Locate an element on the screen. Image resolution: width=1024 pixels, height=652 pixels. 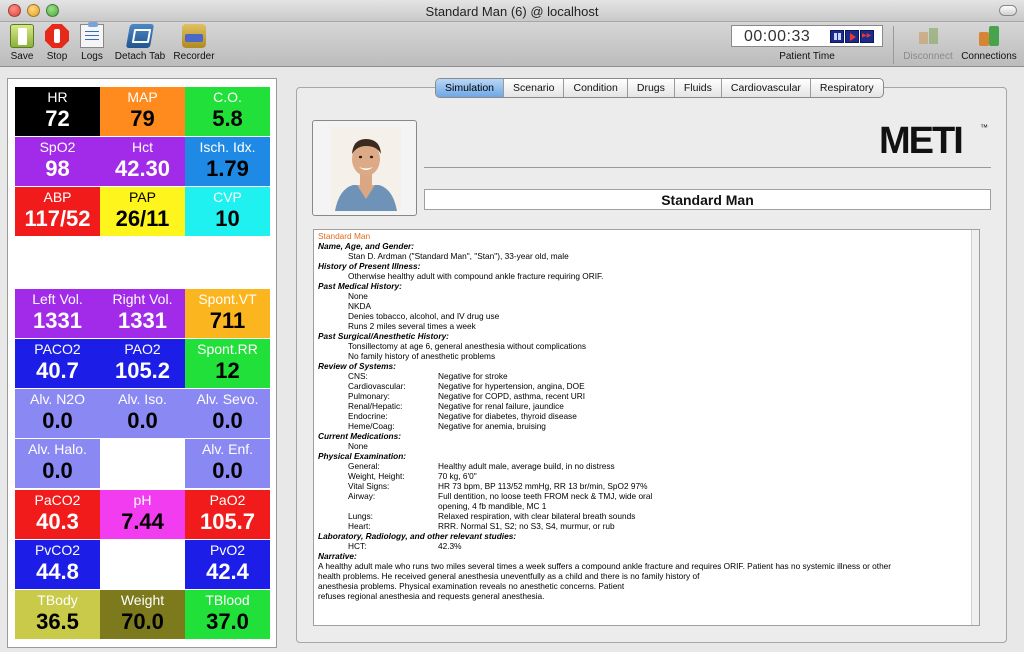
fast-forward-button is located at coordinates (867, 36).